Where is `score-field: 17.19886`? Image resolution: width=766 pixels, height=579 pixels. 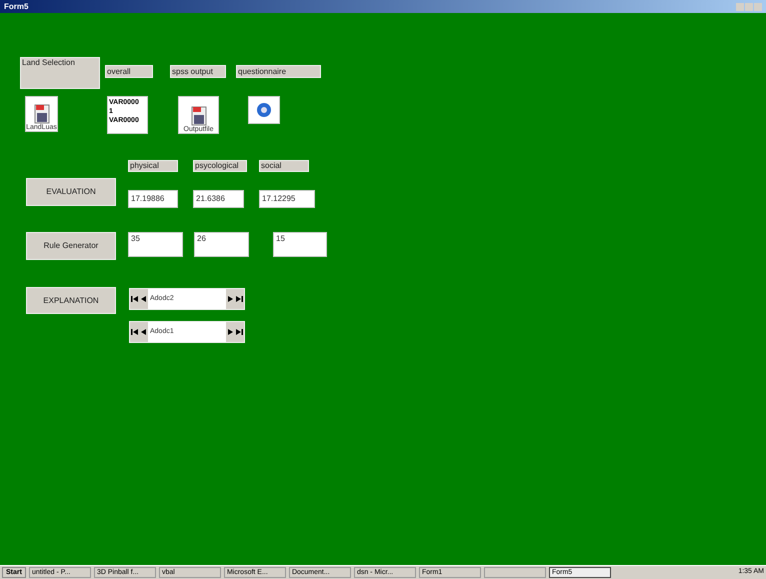
score-field: 17.19886 is located at coordinates (153, 199).